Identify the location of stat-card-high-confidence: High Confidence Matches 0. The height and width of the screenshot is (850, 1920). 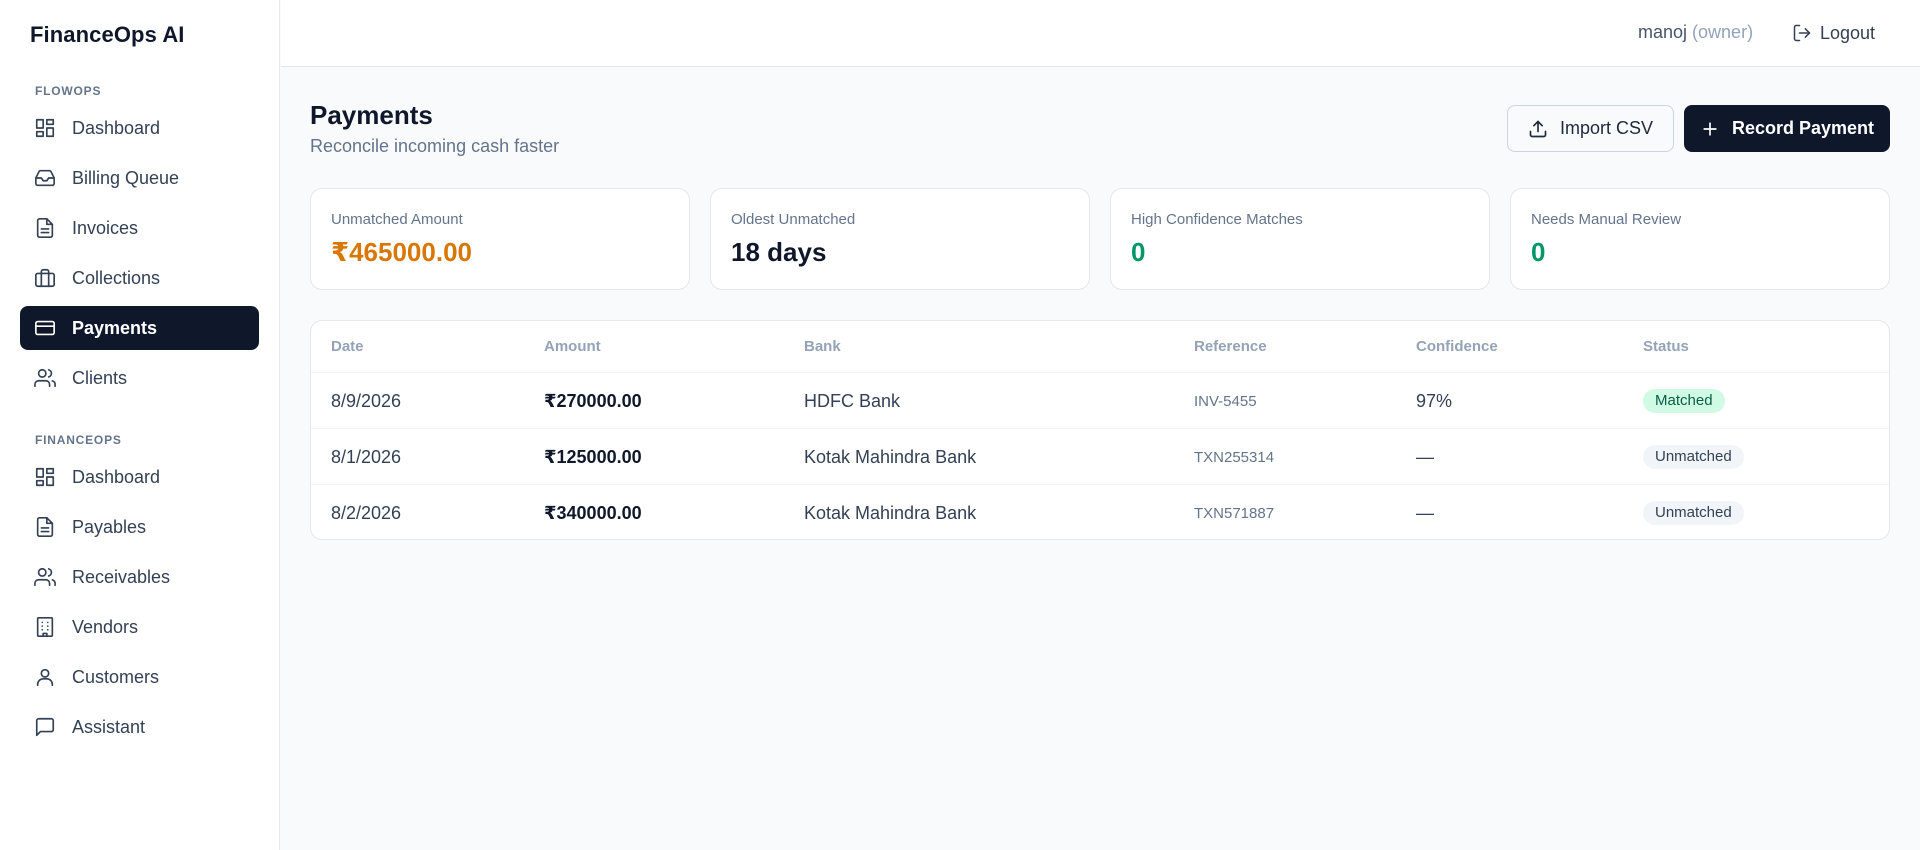
(1300, 239).